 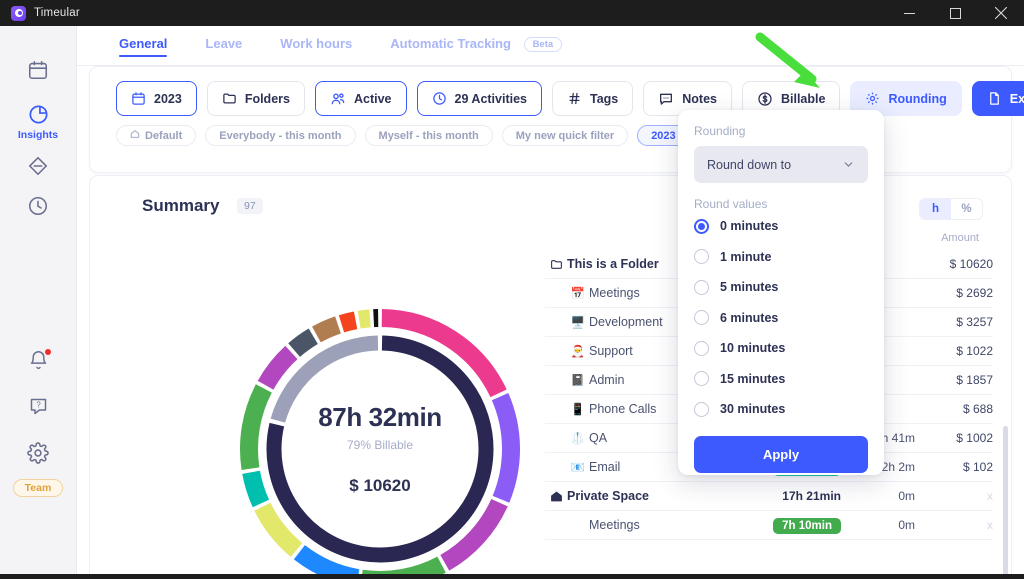 What do you see at coordinates (143, 41) in the screenshot?
I see `tab-general: General` at bounding box center [143, 41].